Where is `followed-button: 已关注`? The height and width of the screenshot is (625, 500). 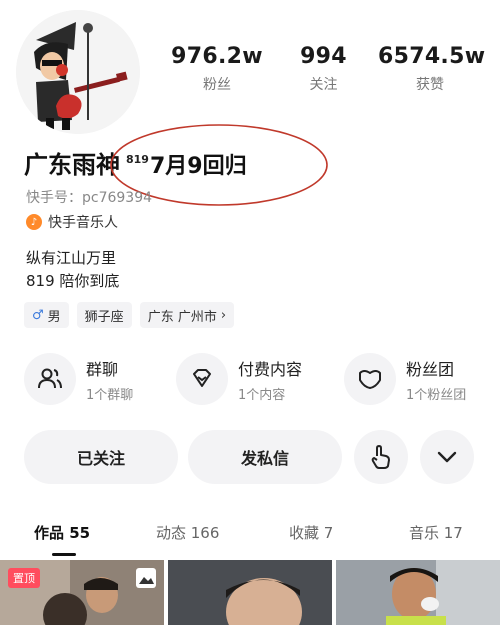
followed-button: 已关注 is located at coordinates (101, 457).